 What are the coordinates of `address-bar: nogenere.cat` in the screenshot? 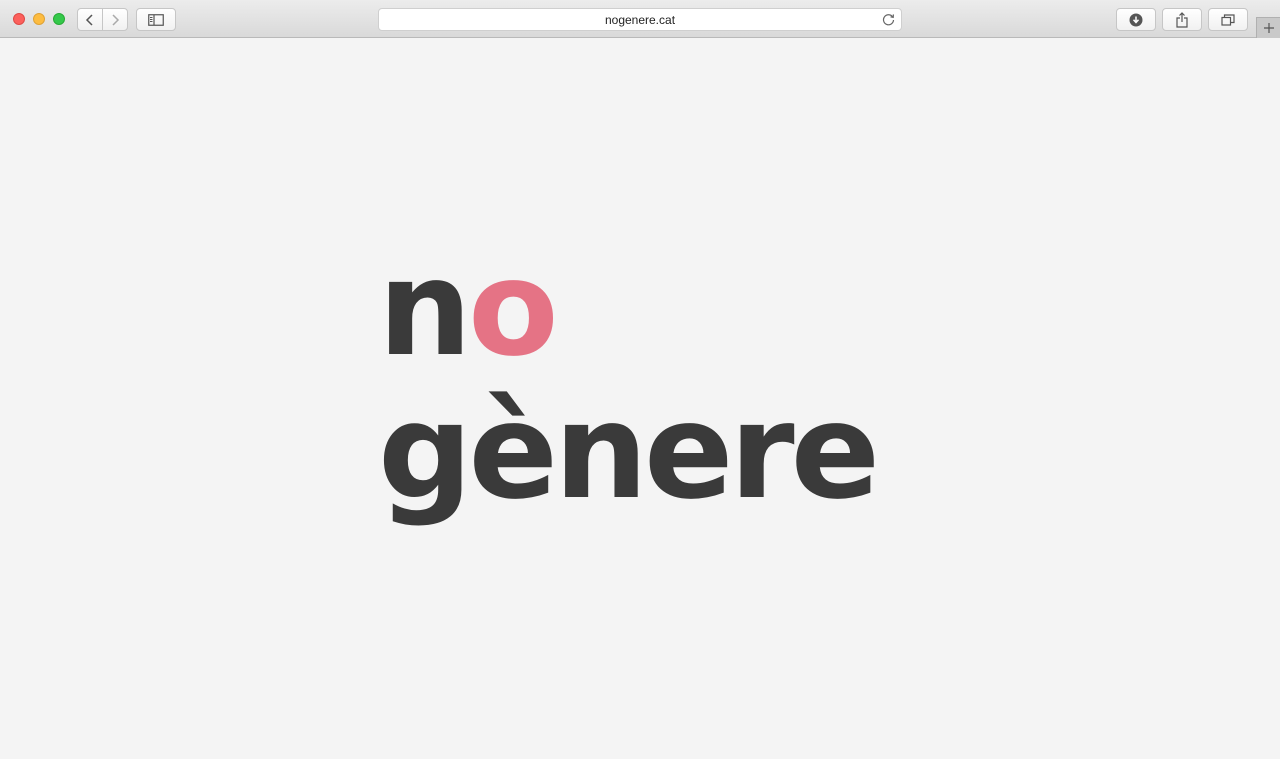 It's located at (640, 19).